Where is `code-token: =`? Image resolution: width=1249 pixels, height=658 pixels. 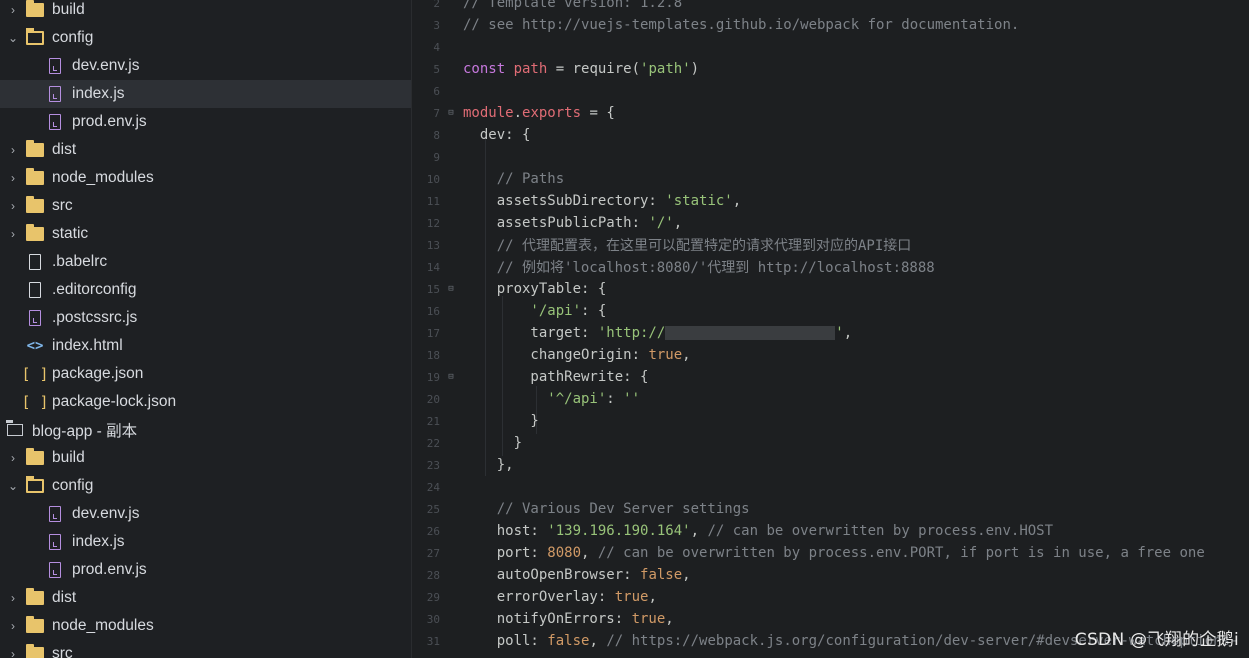
code-token: = is located at coordinates (560, 69).